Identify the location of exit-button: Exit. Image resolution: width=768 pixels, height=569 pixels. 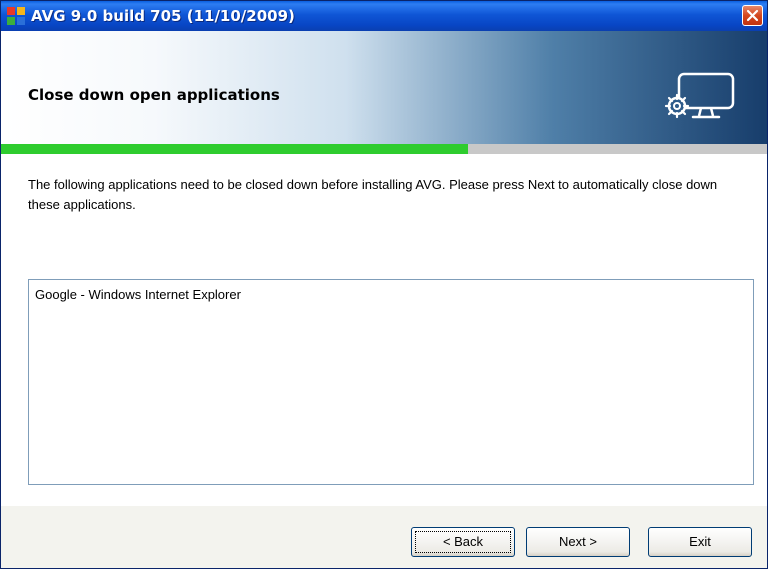
(700, 542).